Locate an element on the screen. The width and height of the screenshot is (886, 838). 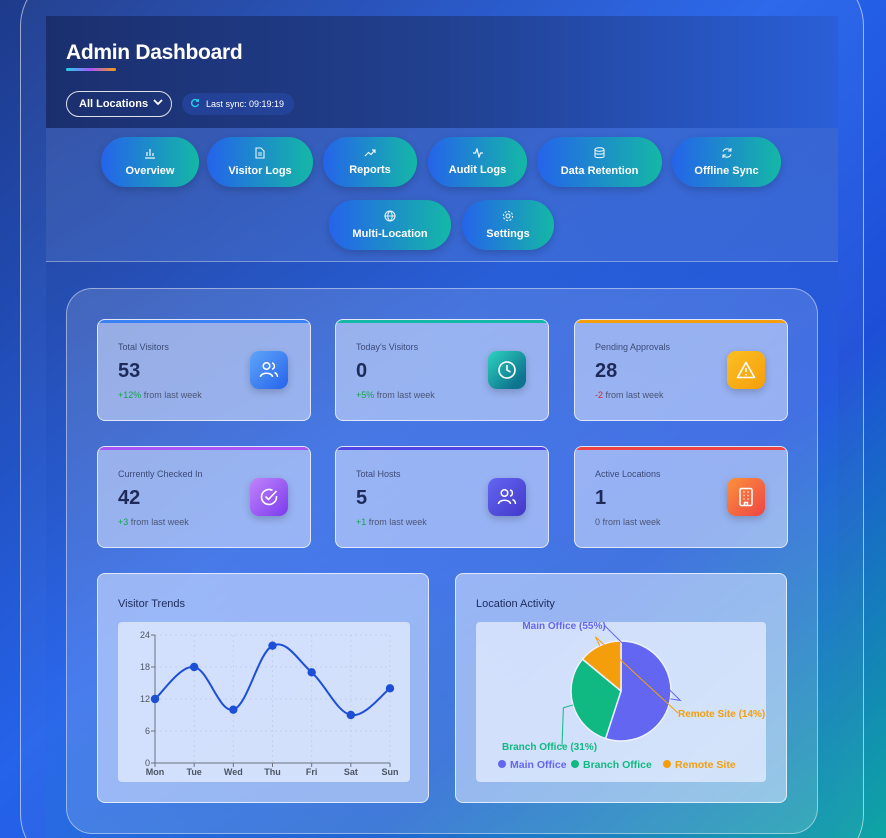
stat-delta: 0 from last week is located at coordinates (628, 522).